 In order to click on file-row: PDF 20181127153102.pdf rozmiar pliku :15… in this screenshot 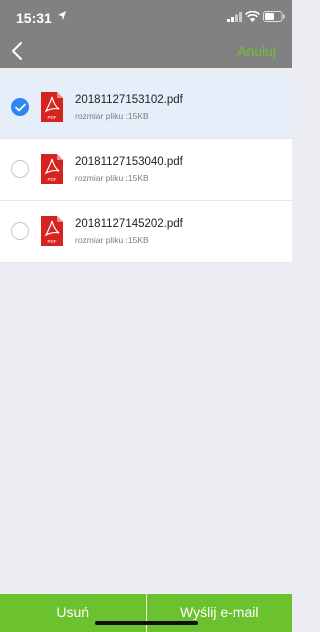, I will do `click(146, 108)`.